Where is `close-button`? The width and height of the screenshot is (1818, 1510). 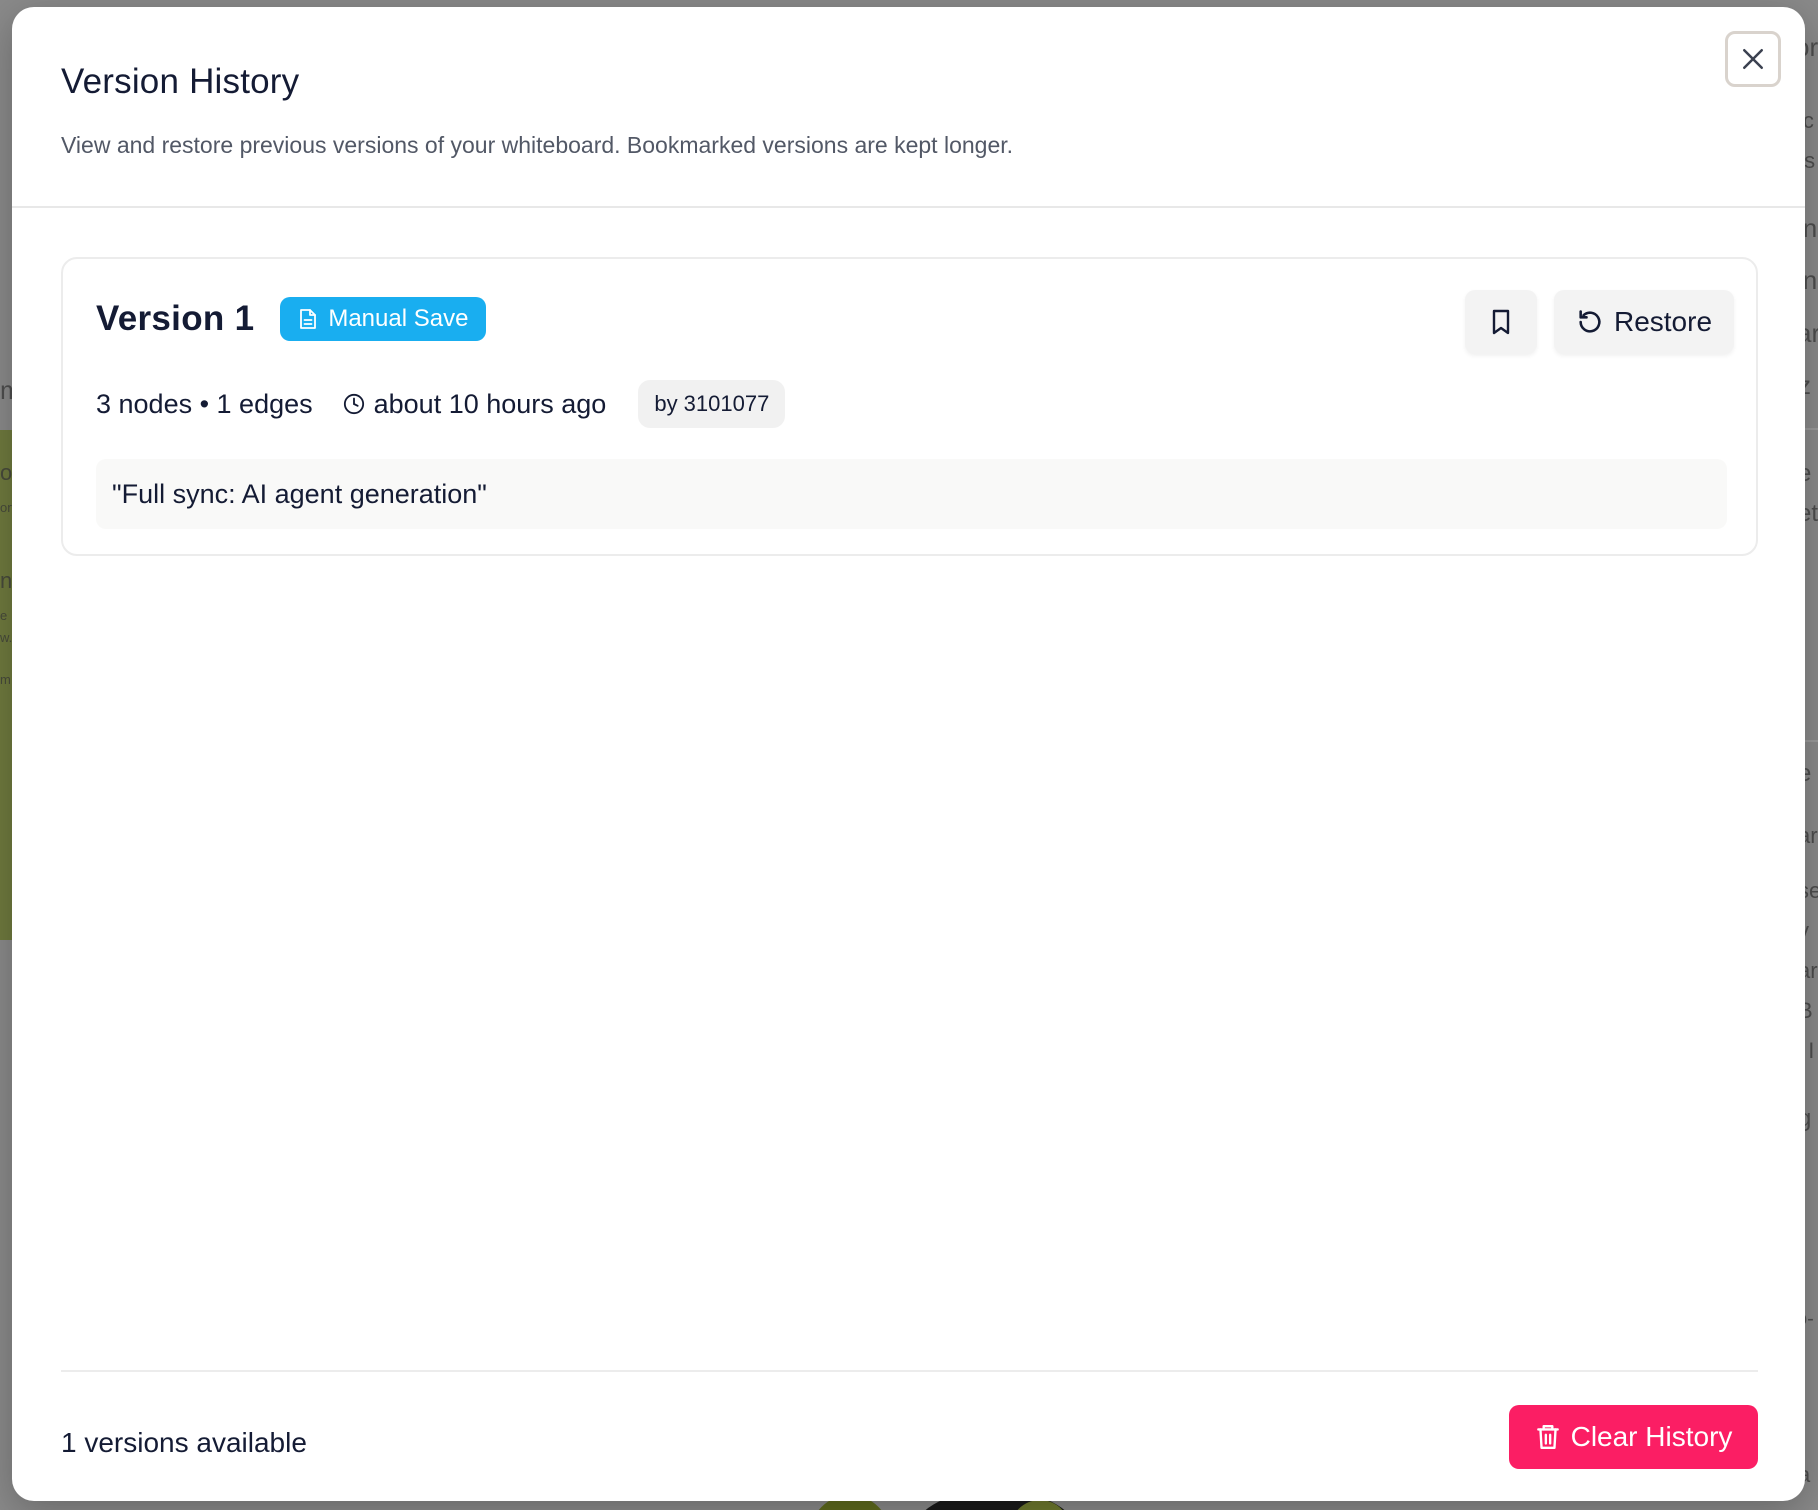
close-button is located at coordinates (1753, 59).